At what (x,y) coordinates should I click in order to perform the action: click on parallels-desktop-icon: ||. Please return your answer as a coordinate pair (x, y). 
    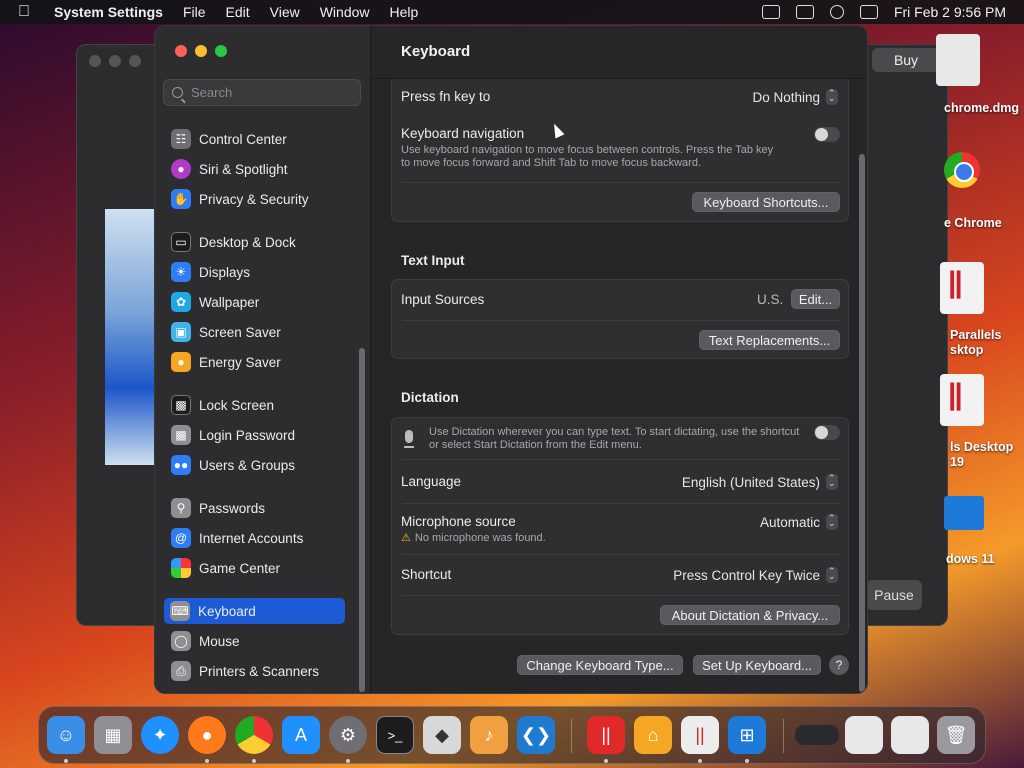
    Looking at the image, I should click on (700, 735).